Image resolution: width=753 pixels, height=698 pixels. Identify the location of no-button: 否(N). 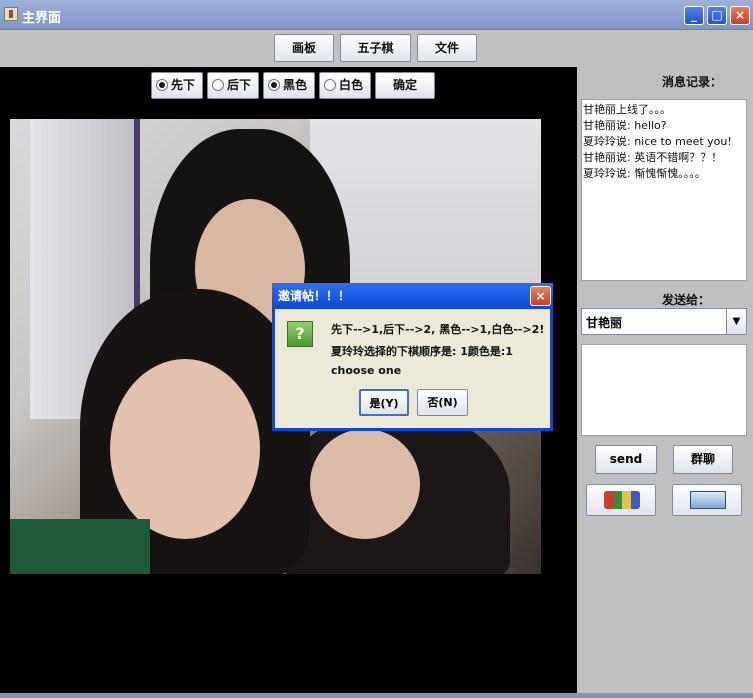
(442, 402).